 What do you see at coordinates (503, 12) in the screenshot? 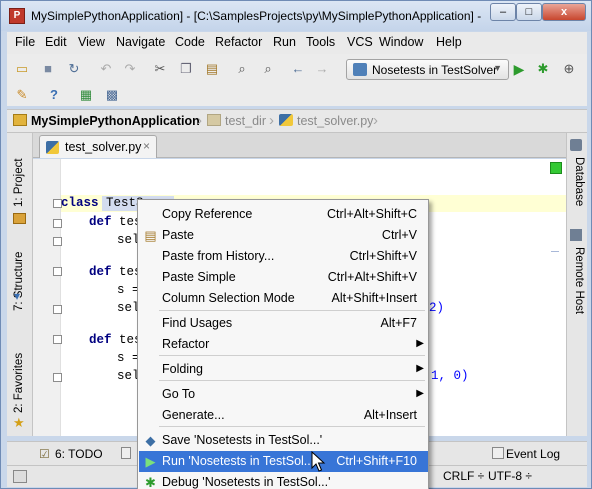
I see `minimize-button: –` at bounding box center [503, 12].